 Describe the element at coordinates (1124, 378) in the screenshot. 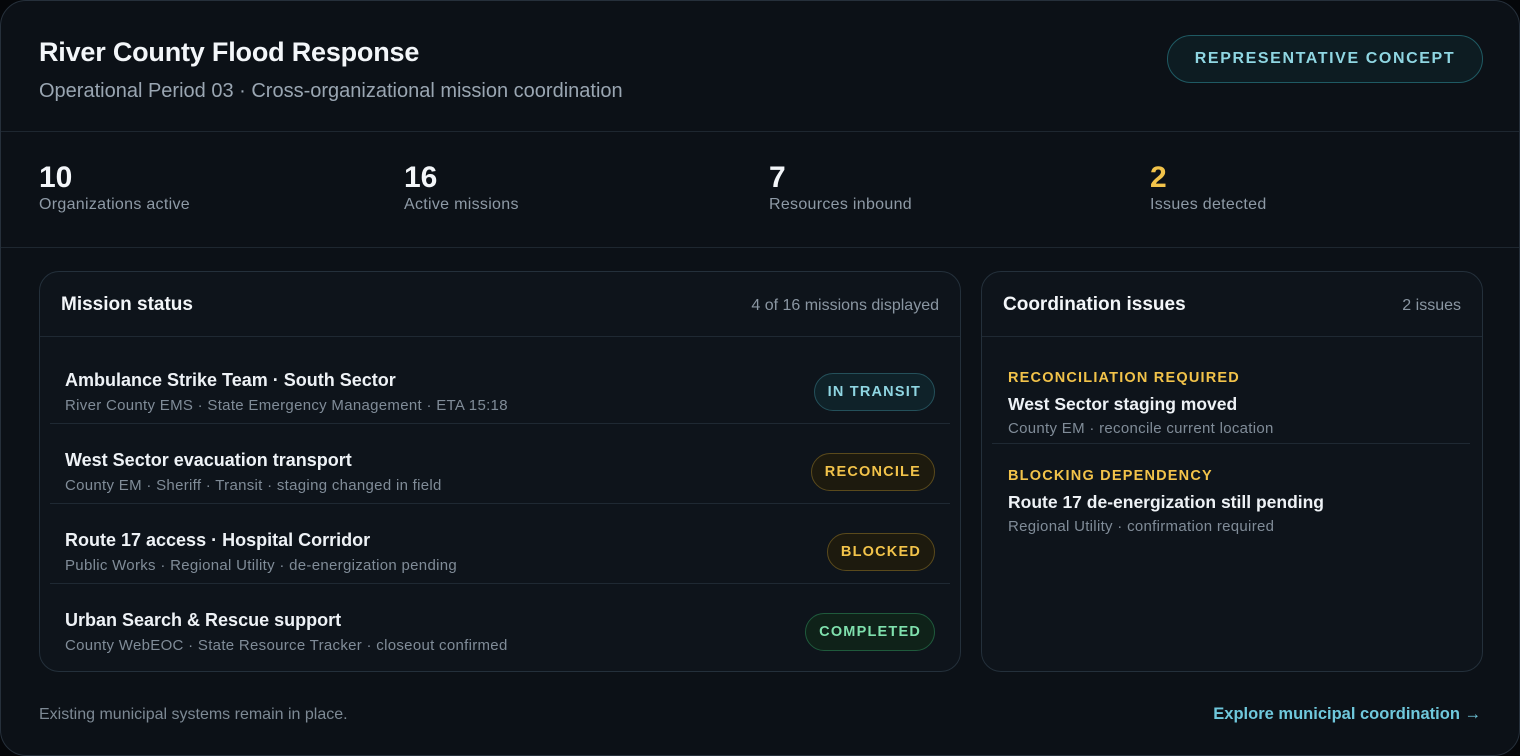

I see `issue-tag: RECONCILIATION REQUIRED` at that location.